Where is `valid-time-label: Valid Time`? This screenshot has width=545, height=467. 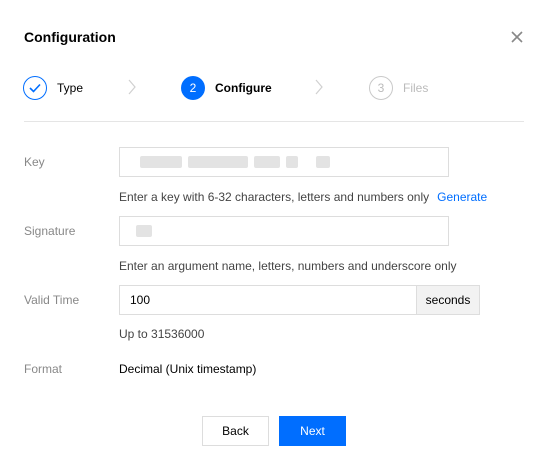 valid-time-label: Valid Time is located at coordinates (52, 300).